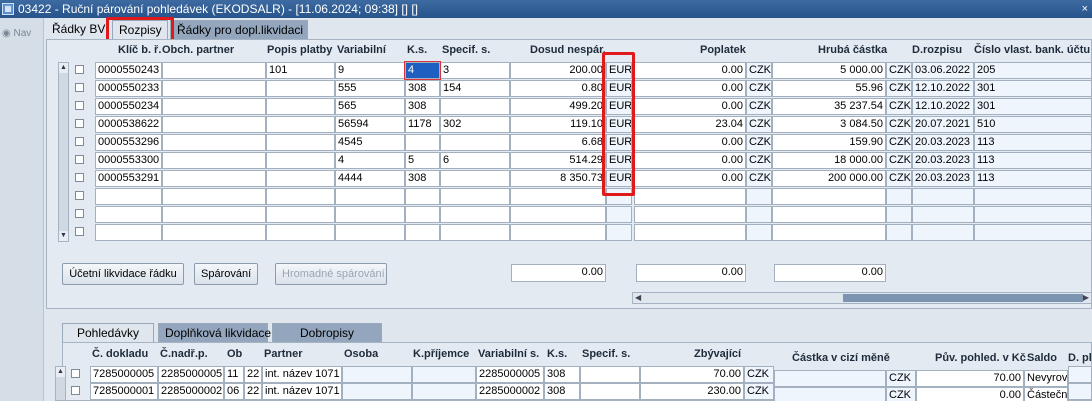  I want to click on scroll-right-icon: ▶, so click(1086, 298).